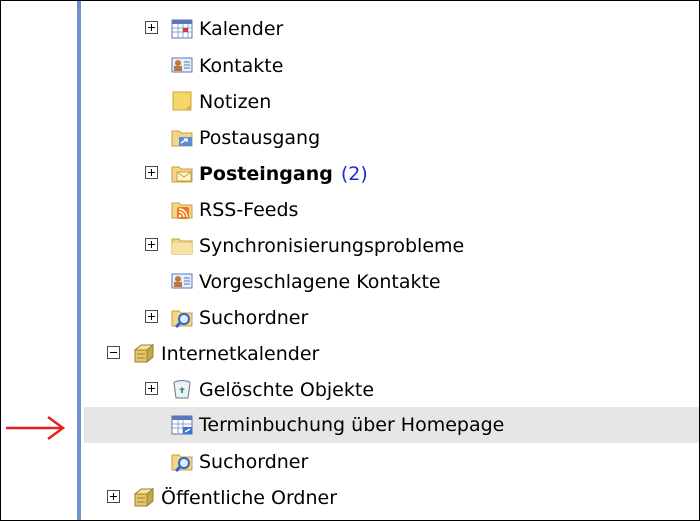 The image size is (700, 521). I want to click on folder-row-suchordner-2: Suchordner, so click(350, 462).